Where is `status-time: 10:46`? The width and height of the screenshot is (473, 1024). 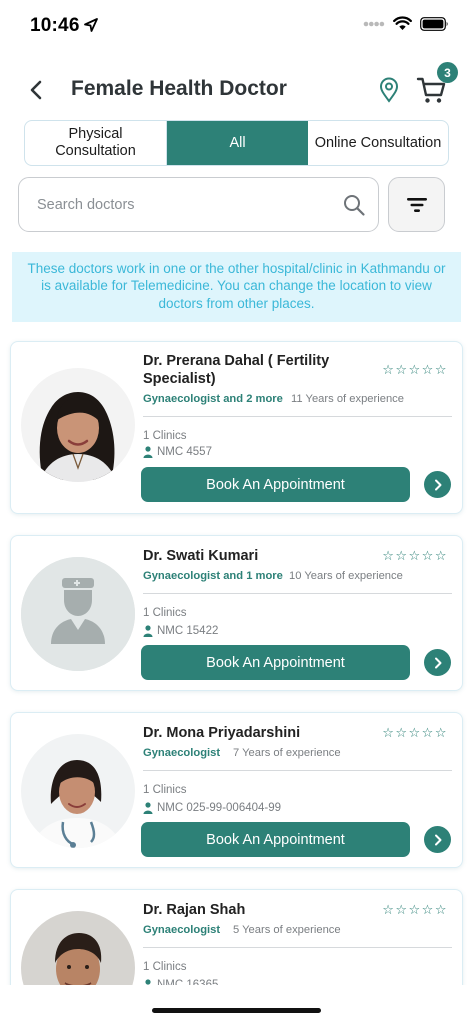
status-time: 10:46 is located at coordinates (55, 25).